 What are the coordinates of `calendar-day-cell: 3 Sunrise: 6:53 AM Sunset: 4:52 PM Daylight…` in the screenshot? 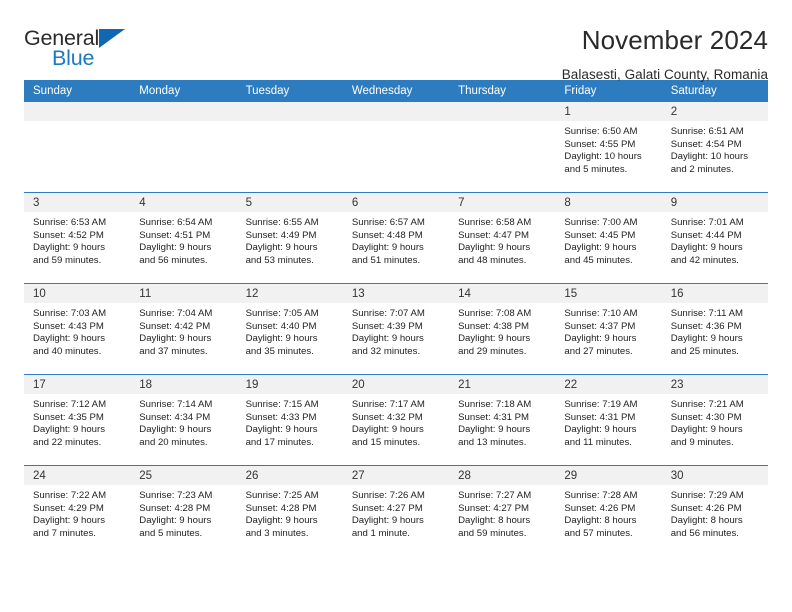 It's located at (77, 238).